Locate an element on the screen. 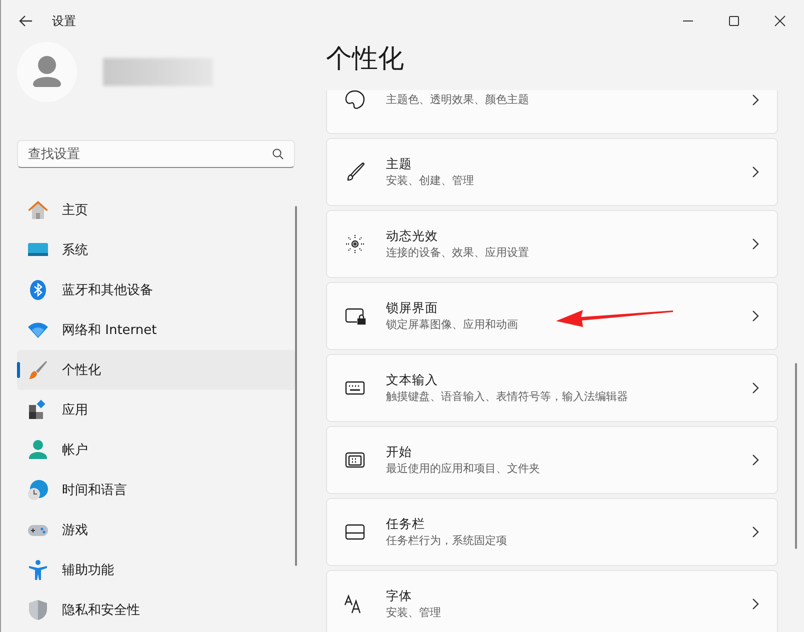 This screenshot has width=804, height=632. settings-card: 动态光效 连接的设备、效果、应用设置 is located at coordinates (552, 244).